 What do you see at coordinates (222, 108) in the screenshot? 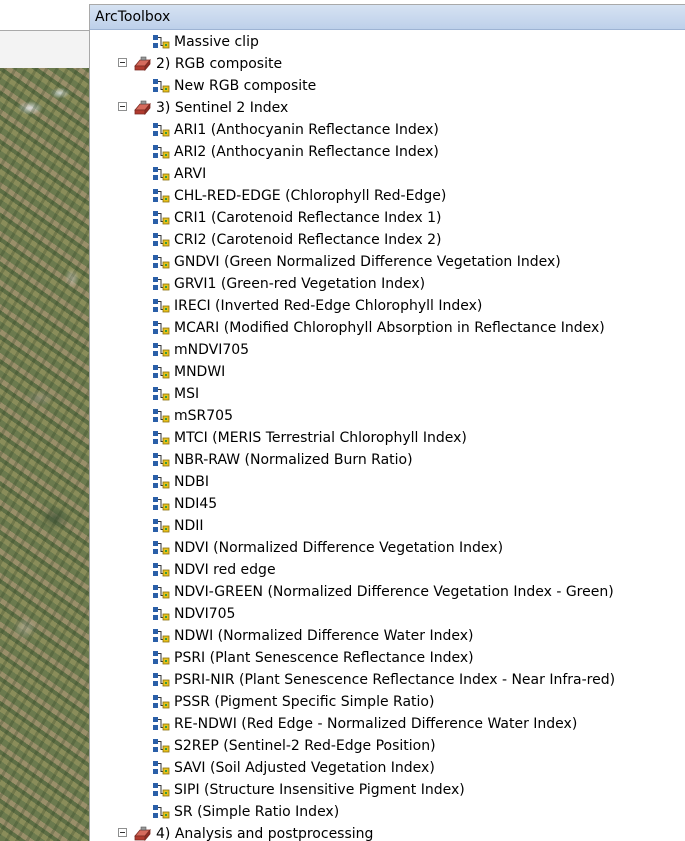
I see `tree-item-label: 3) Sentinel 2 Index` at bounding box center [222, 108].